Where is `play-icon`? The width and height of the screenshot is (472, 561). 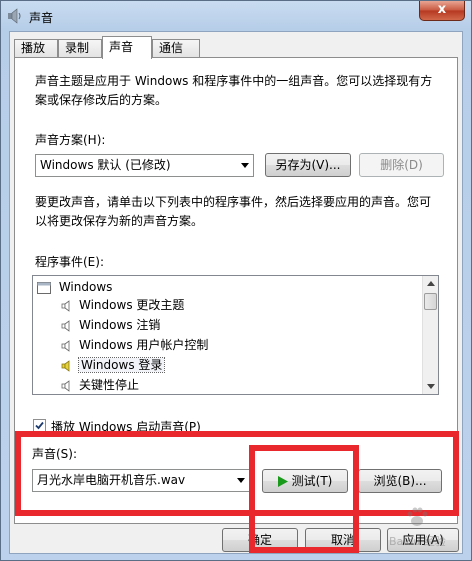
play-icon is located at coordinates (282, 481).